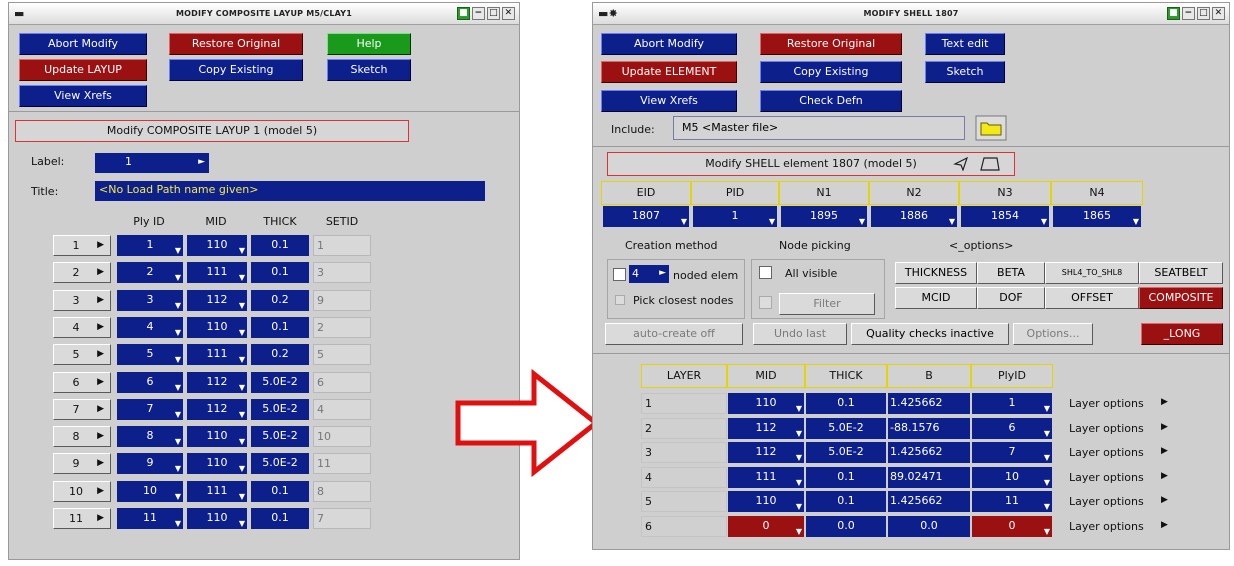  Describe the element at coordinates (824, 216) in the screenshot. I see `element-value-cell: 1895 ▼` at that location.